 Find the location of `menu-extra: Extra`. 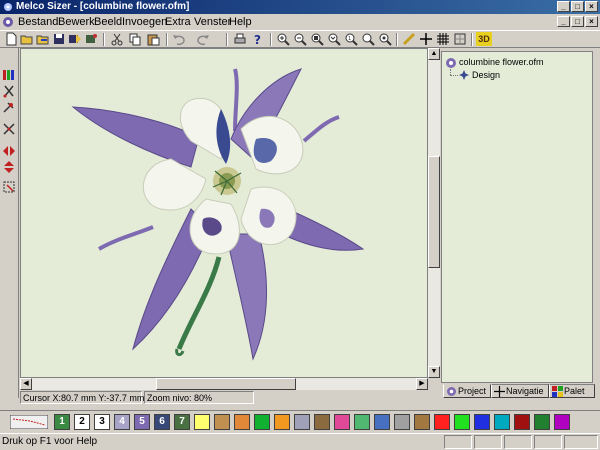

menu-extra: Extra is located at coordinates (178, 22).